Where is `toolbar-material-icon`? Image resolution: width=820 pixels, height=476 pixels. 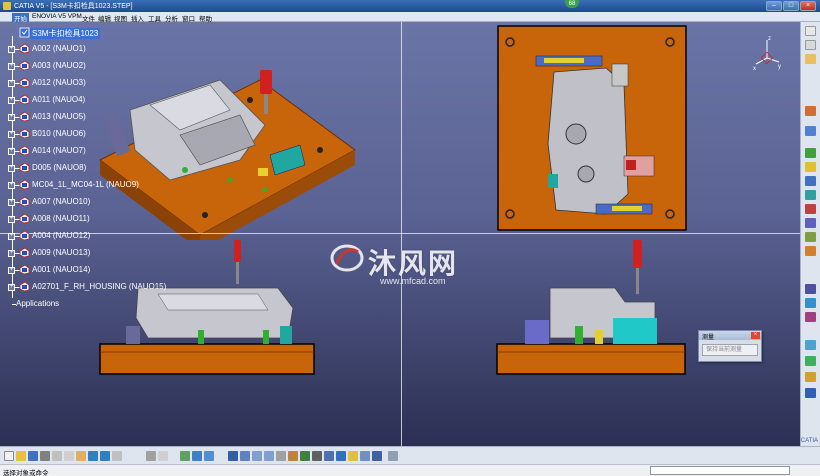 toolbar-material-icon is located at coordinates (810, 393).